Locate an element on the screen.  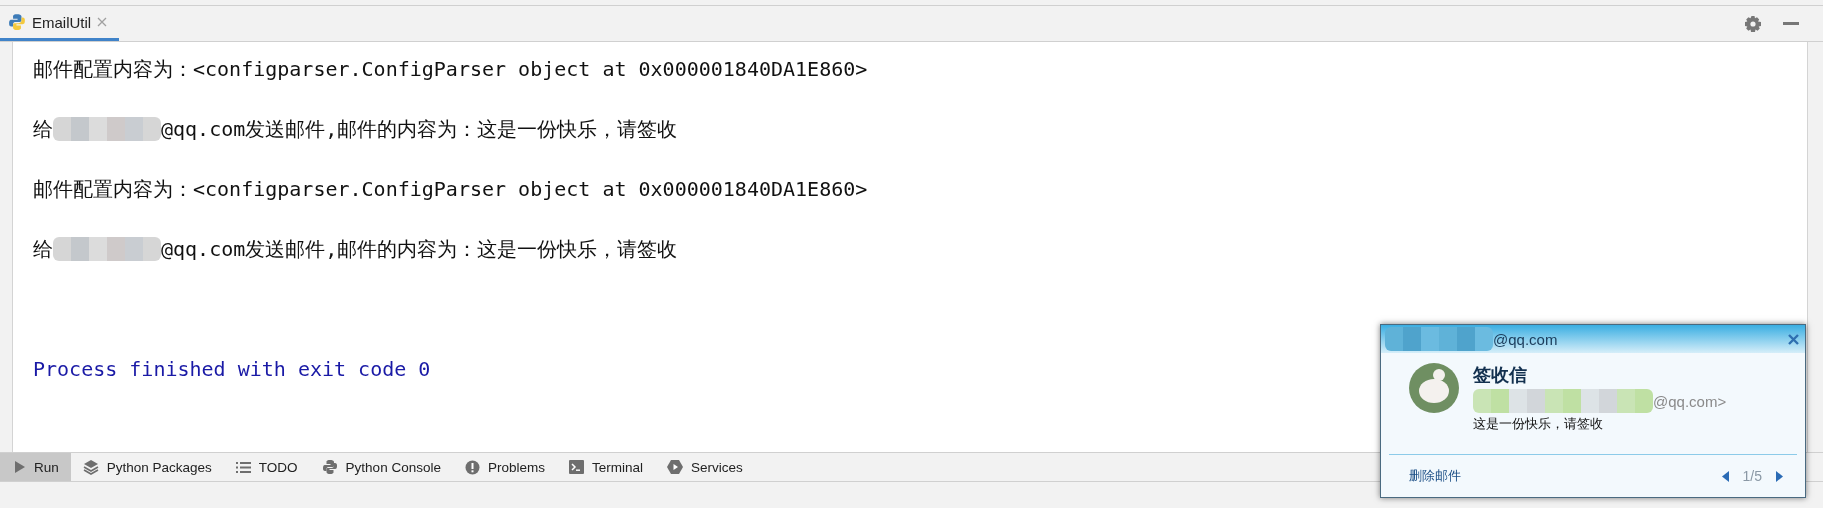
python-file-icon is located at coordinates (17, 22).